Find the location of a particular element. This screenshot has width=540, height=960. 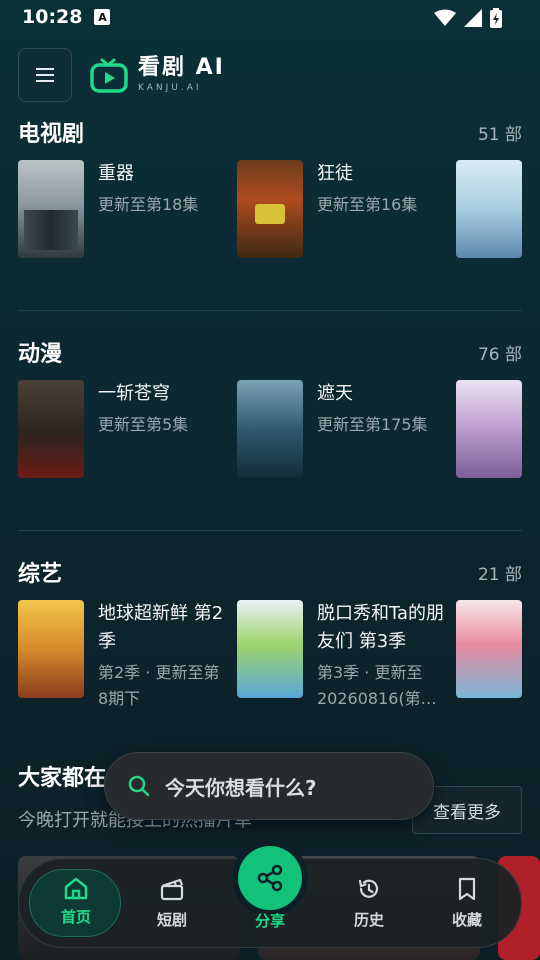

bookmark-icon is located at coordinates (467, 889).